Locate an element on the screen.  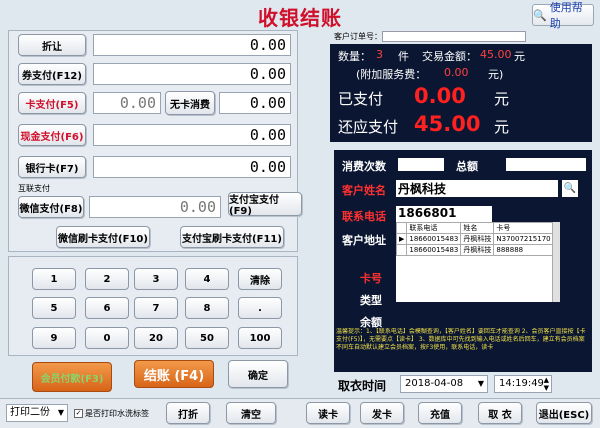
wechat-pay-field: 0.00 is located at coordinates (155, 207).